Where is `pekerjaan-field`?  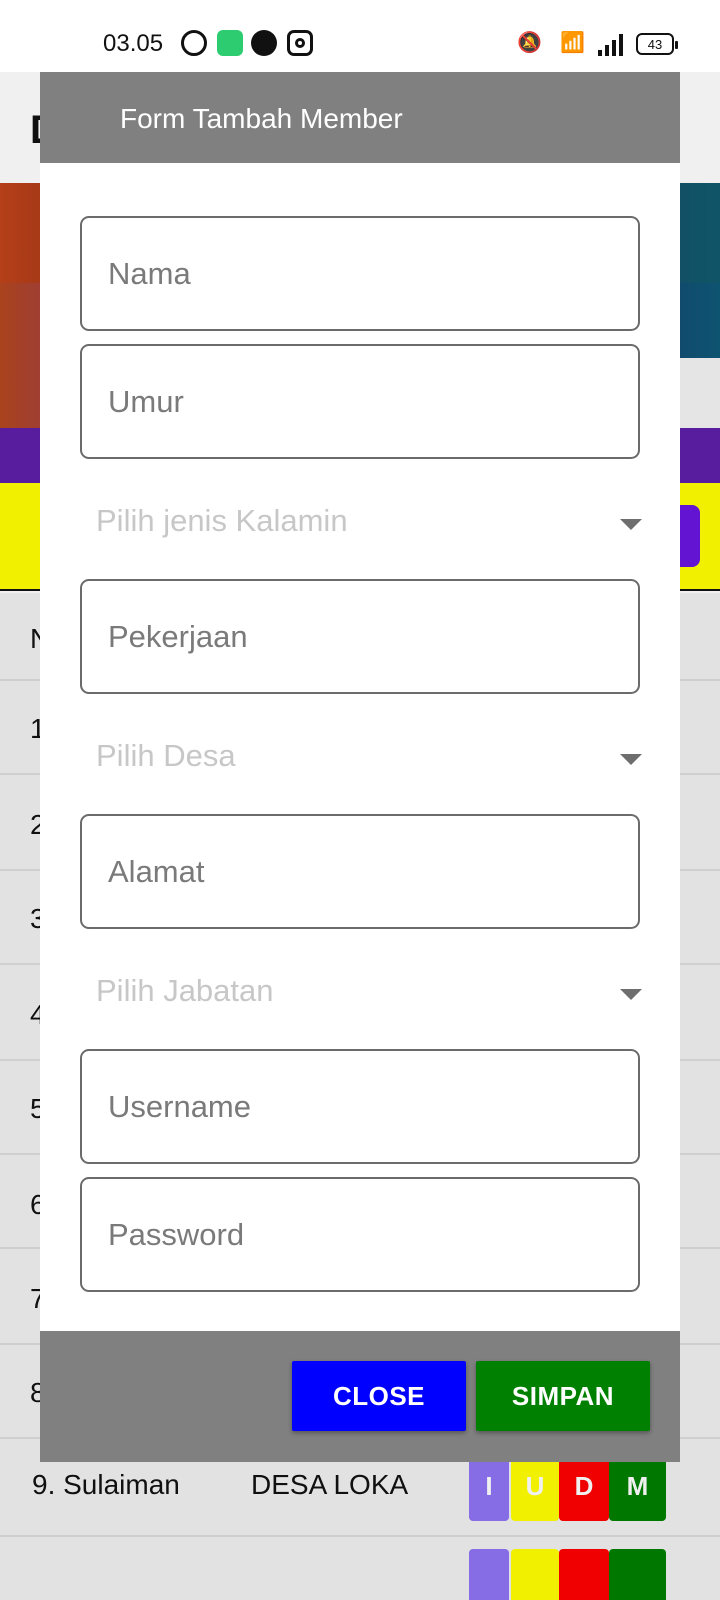
pekerjaan-field is located at coordinates (360, 636).